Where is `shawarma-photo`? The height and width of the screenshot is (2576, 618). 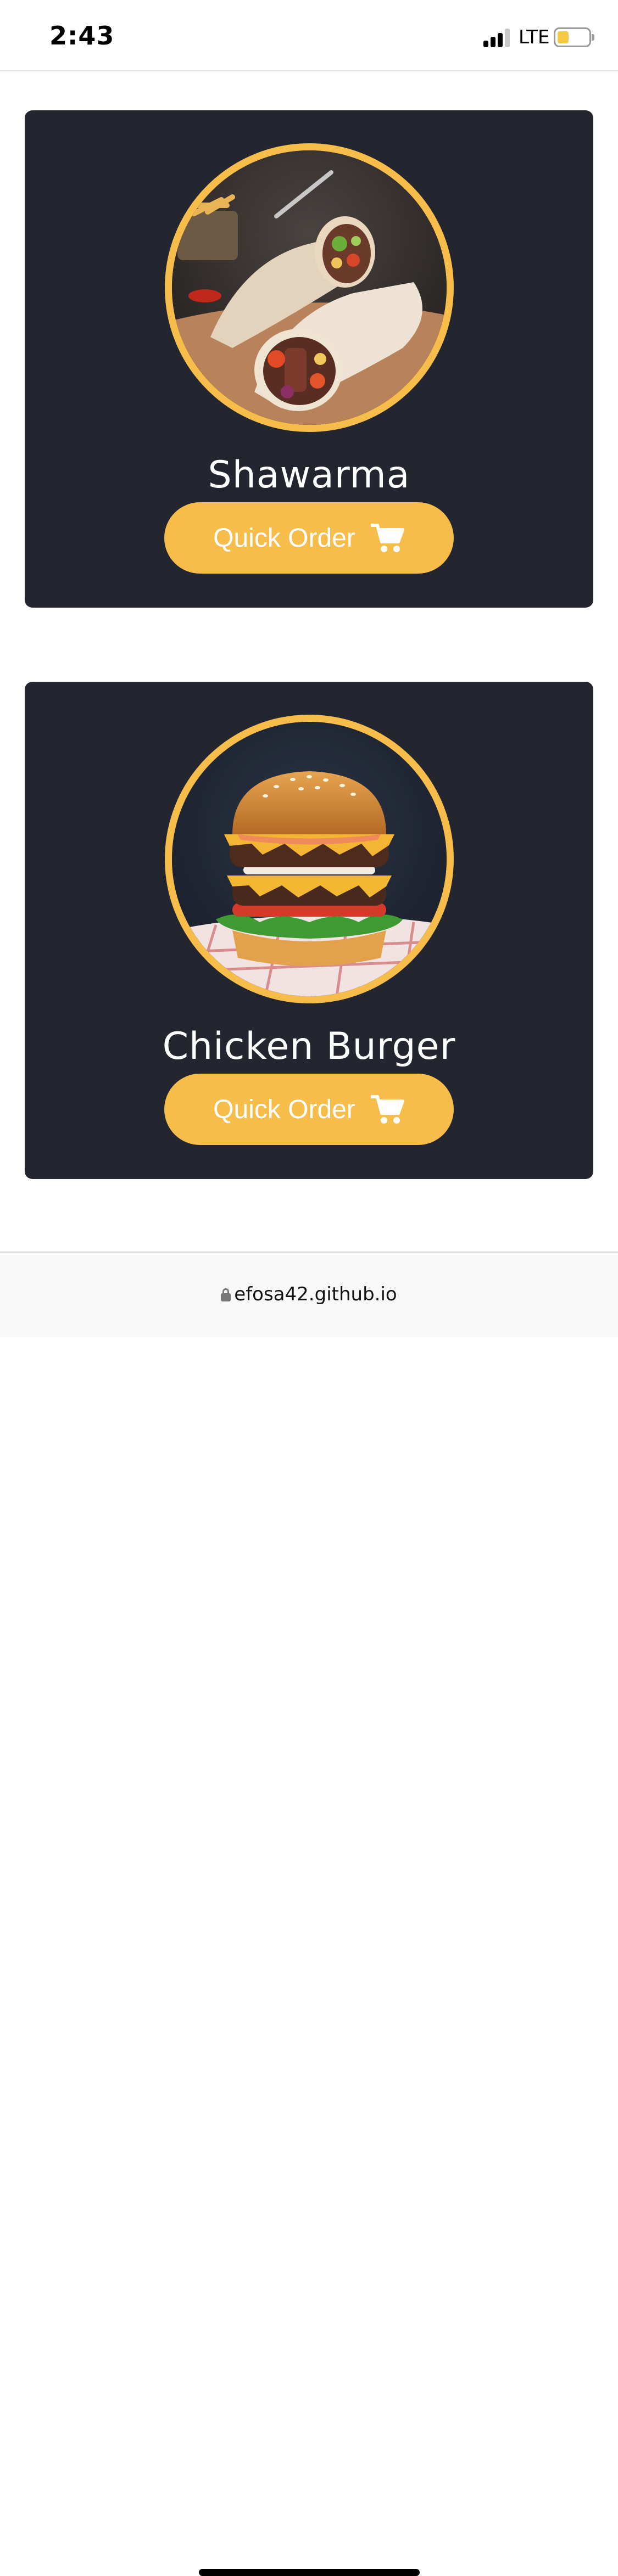
shawarma-photo is located at coordinates (309, 287).